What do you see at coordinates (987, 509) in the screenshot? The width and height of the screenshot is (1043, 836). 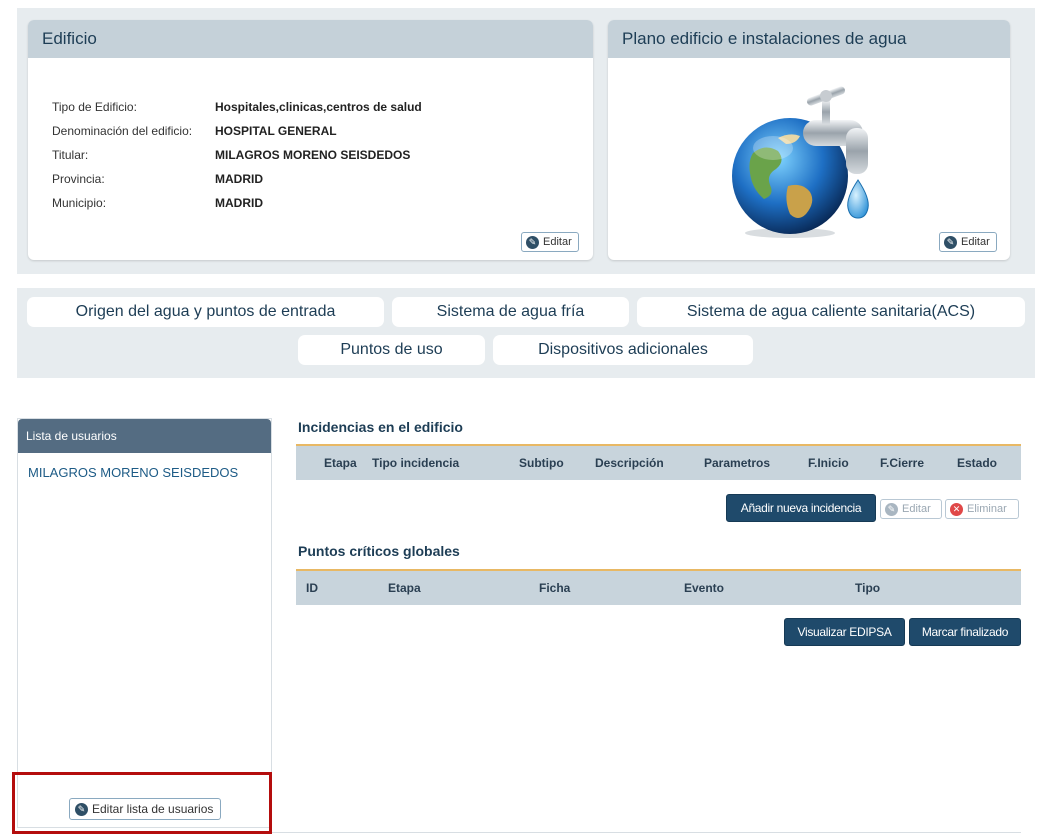 I see `delete-label: Eliminar` at bounding box center [987, 509].